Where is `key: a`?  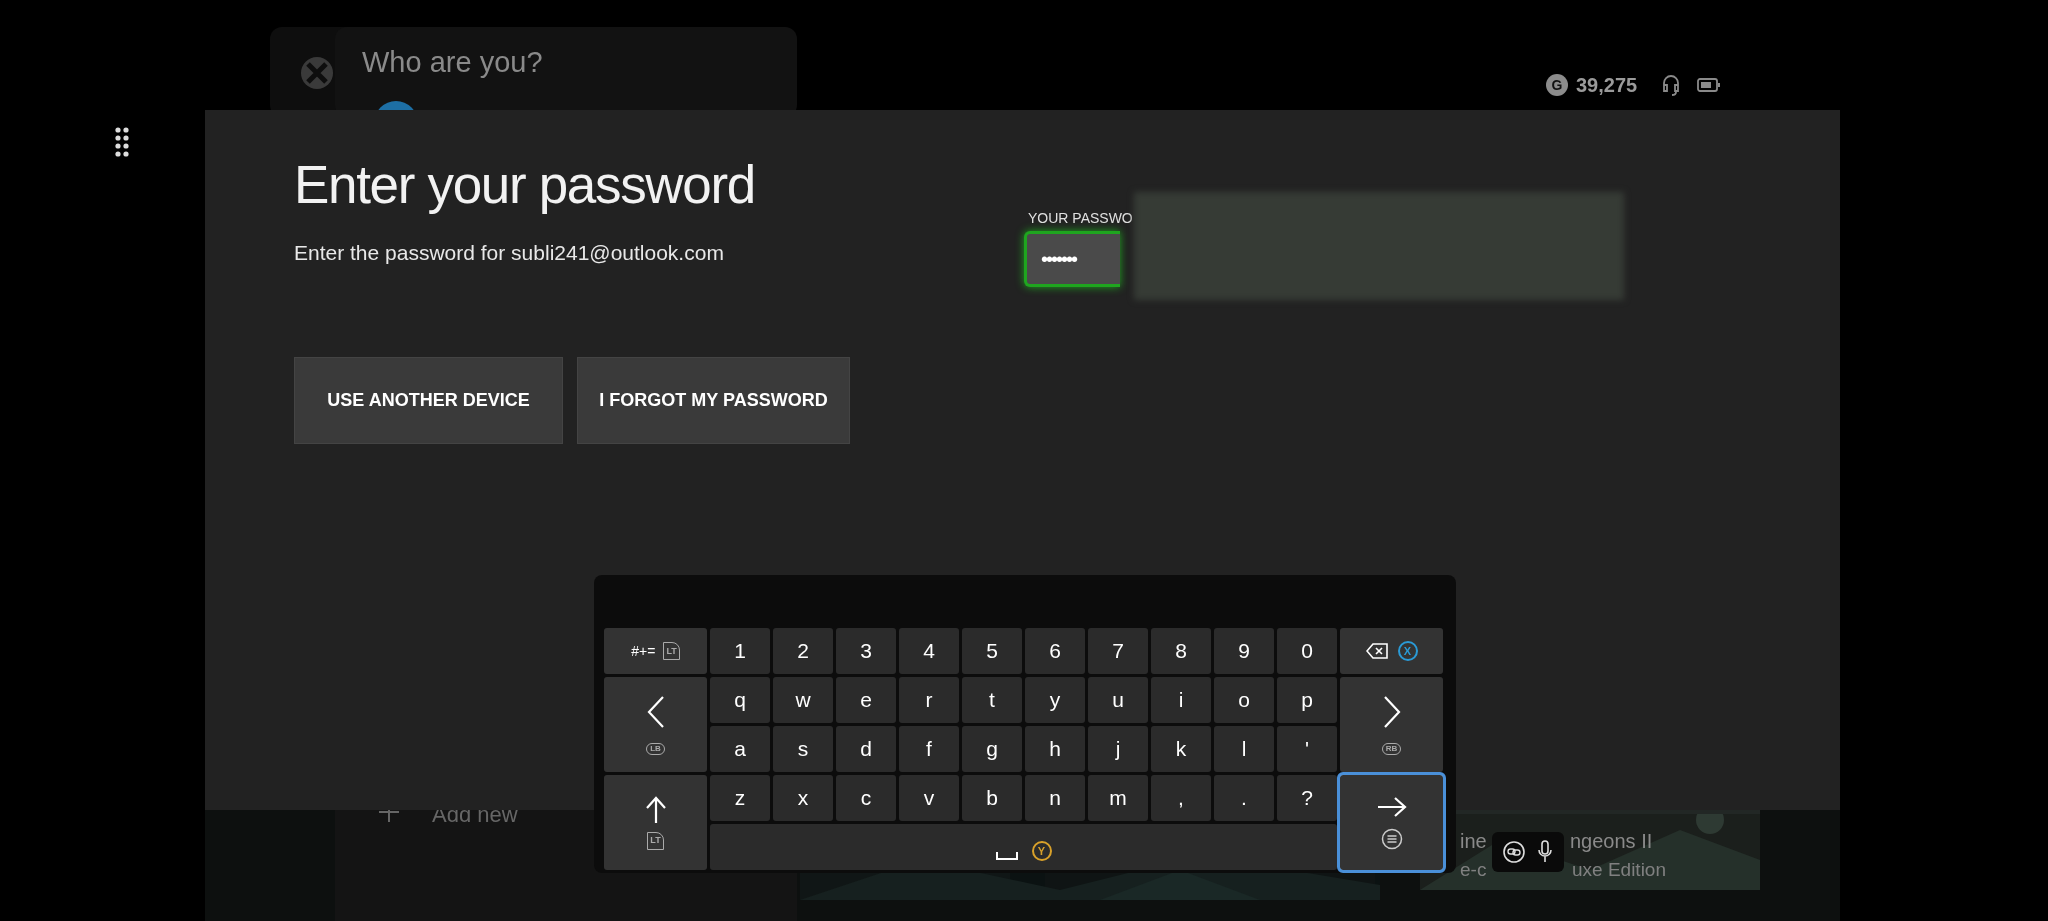
key: a is located at coordinates (740, 749).